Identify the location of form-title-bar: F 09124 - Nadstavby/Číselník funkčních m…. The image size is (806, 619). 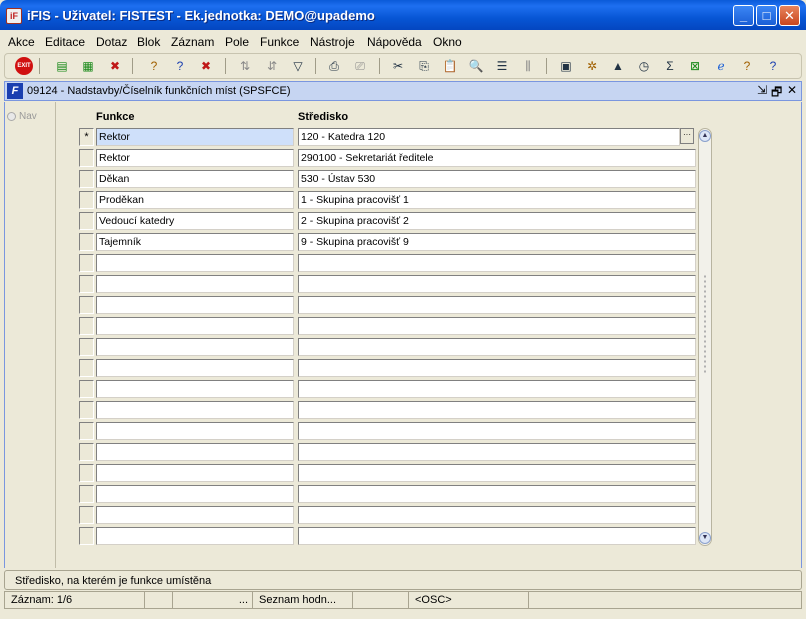
(403, 91).